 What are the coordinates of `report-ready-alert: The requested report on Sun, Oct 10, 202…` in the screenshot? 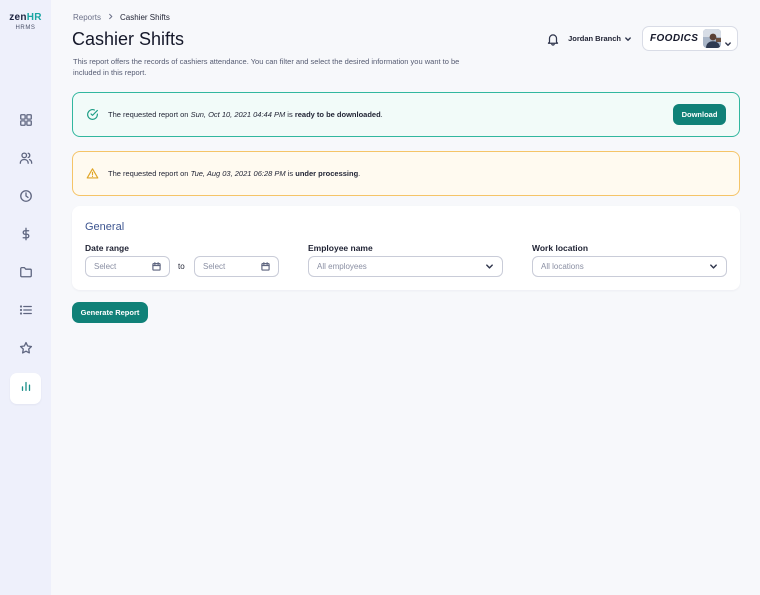 It's located at (406, 114).